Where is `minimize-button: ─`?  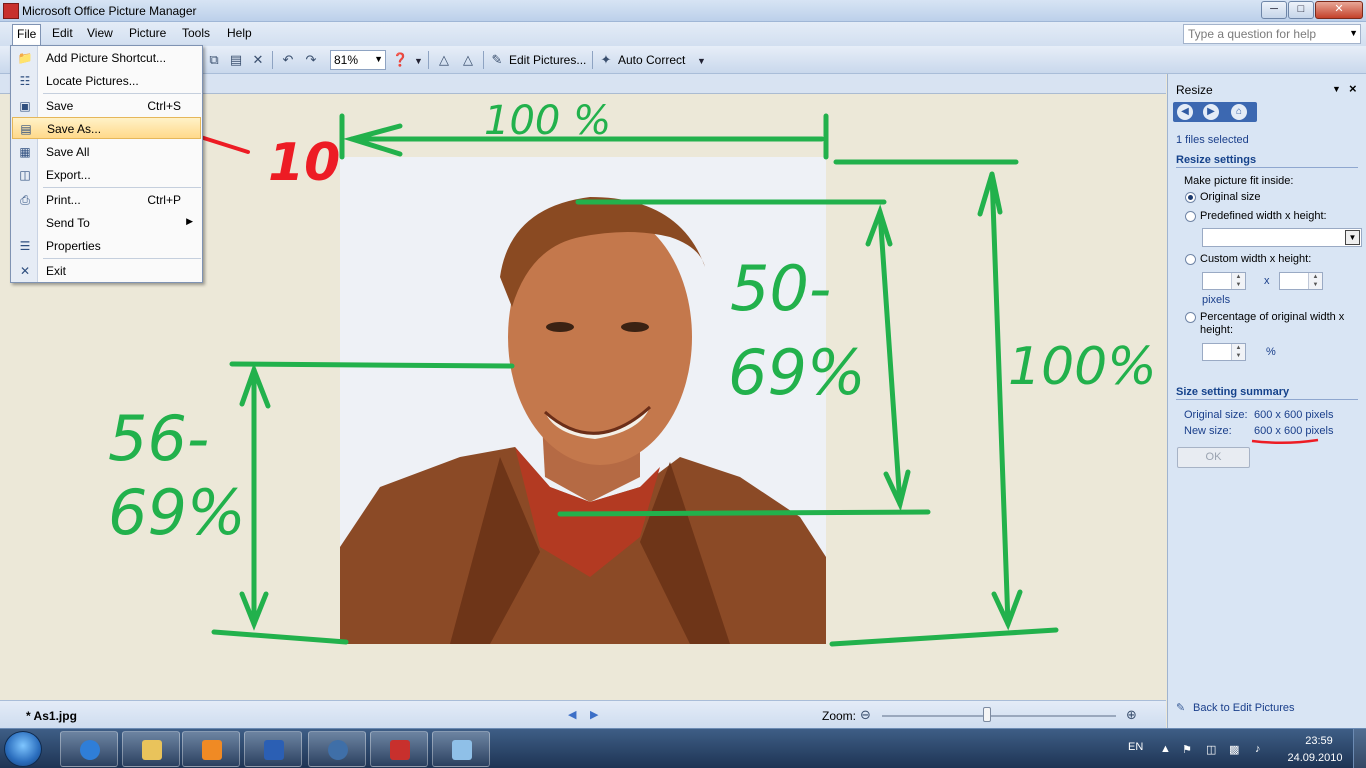 minimize-button: ─ is located at coordinates (1274, 10).